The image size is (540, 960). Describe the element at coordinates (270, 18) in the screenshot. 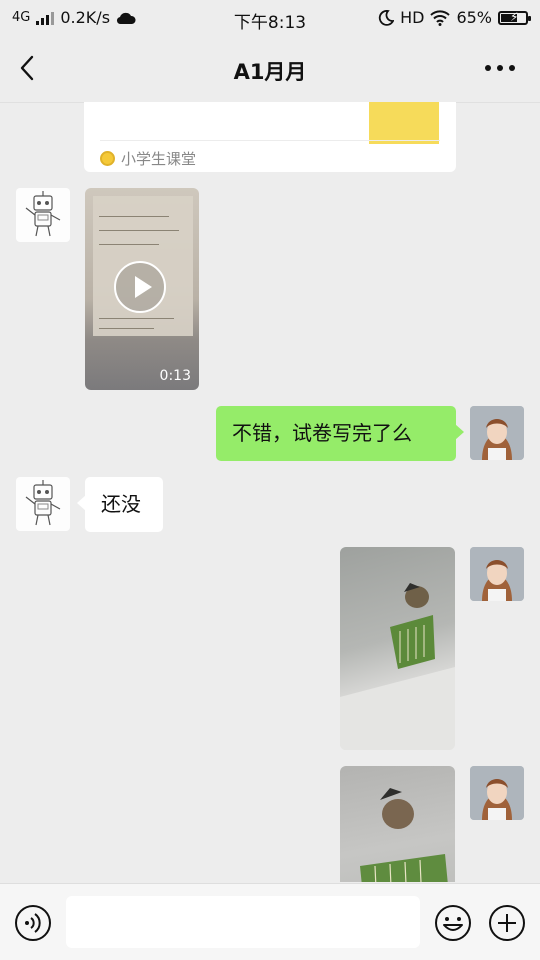

I see `status-bar: 4G 0.2K/s 下午8:13 HD 65% ⚡` at that location.